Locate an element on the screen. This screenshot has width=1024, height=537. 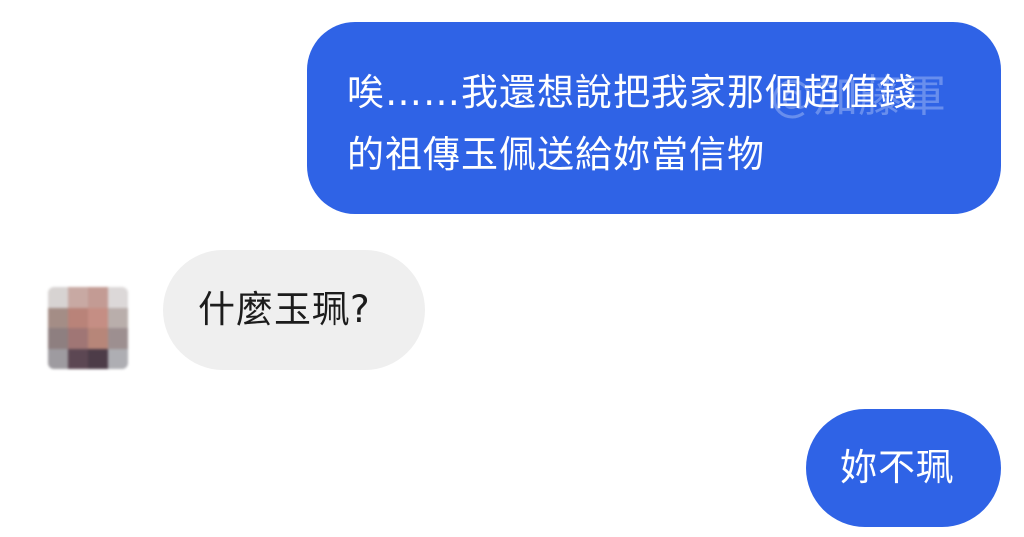
message-text: 妳不珮 is located at coordinates (897, 467).